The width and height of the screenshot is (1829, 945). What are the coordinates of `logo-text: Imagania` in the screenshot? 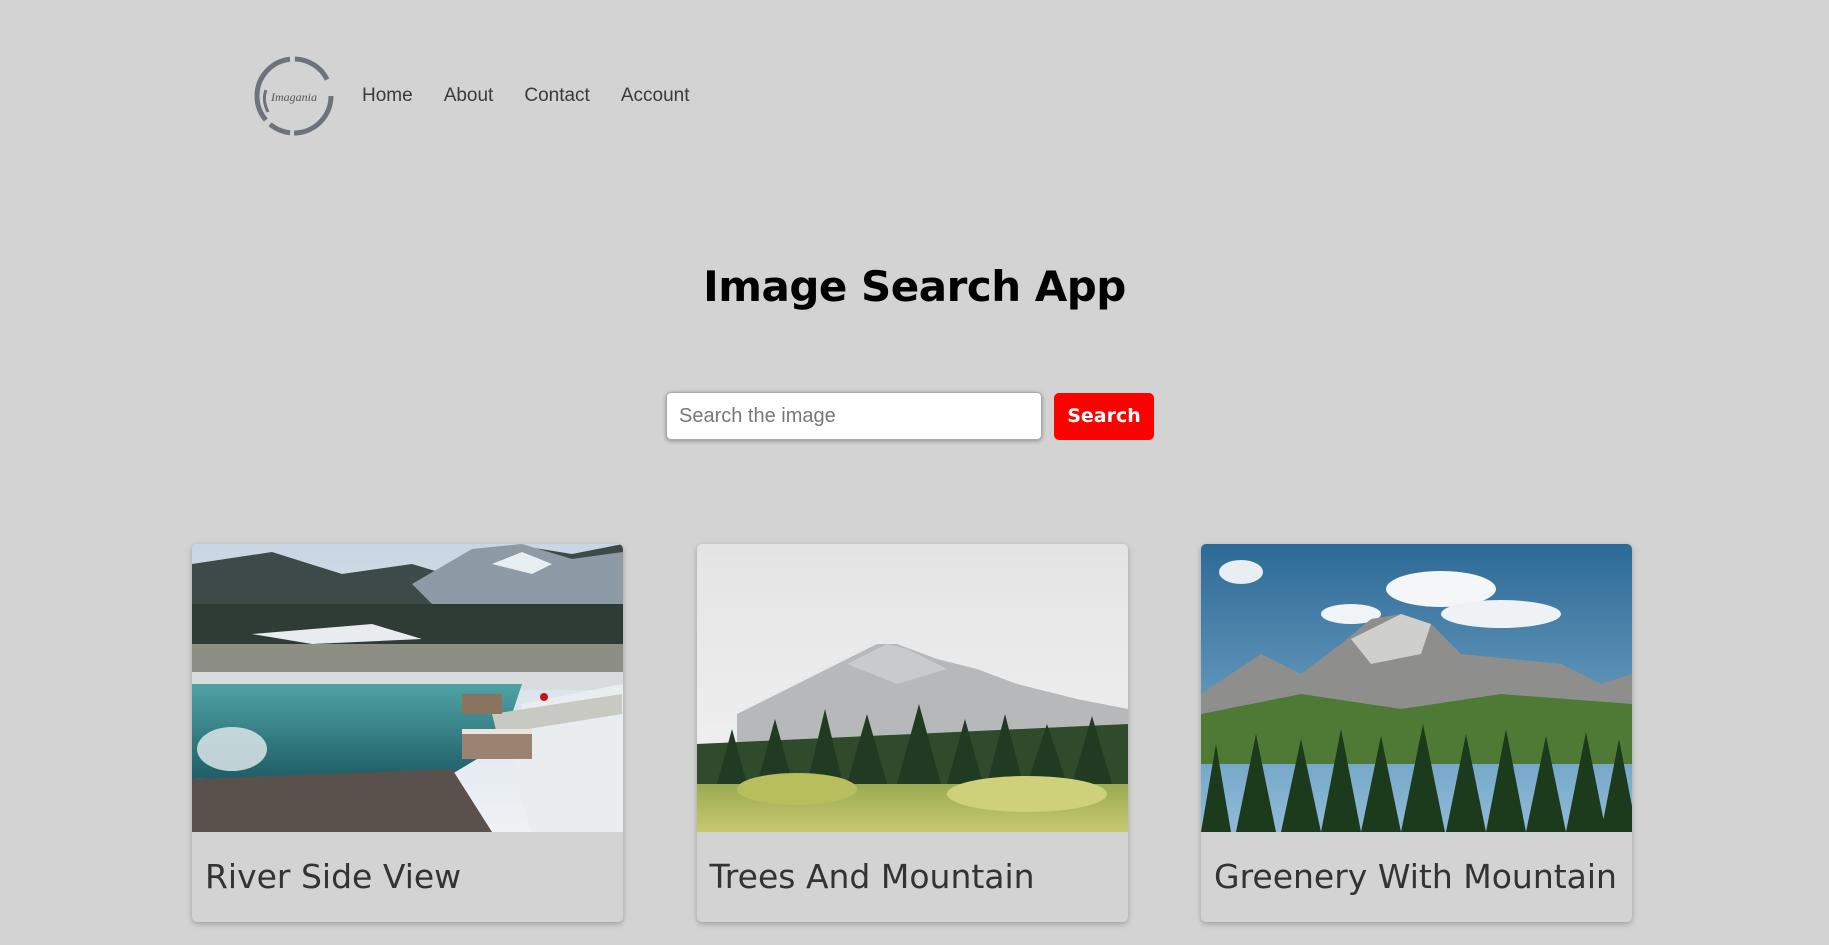 It's located at (293, 97).